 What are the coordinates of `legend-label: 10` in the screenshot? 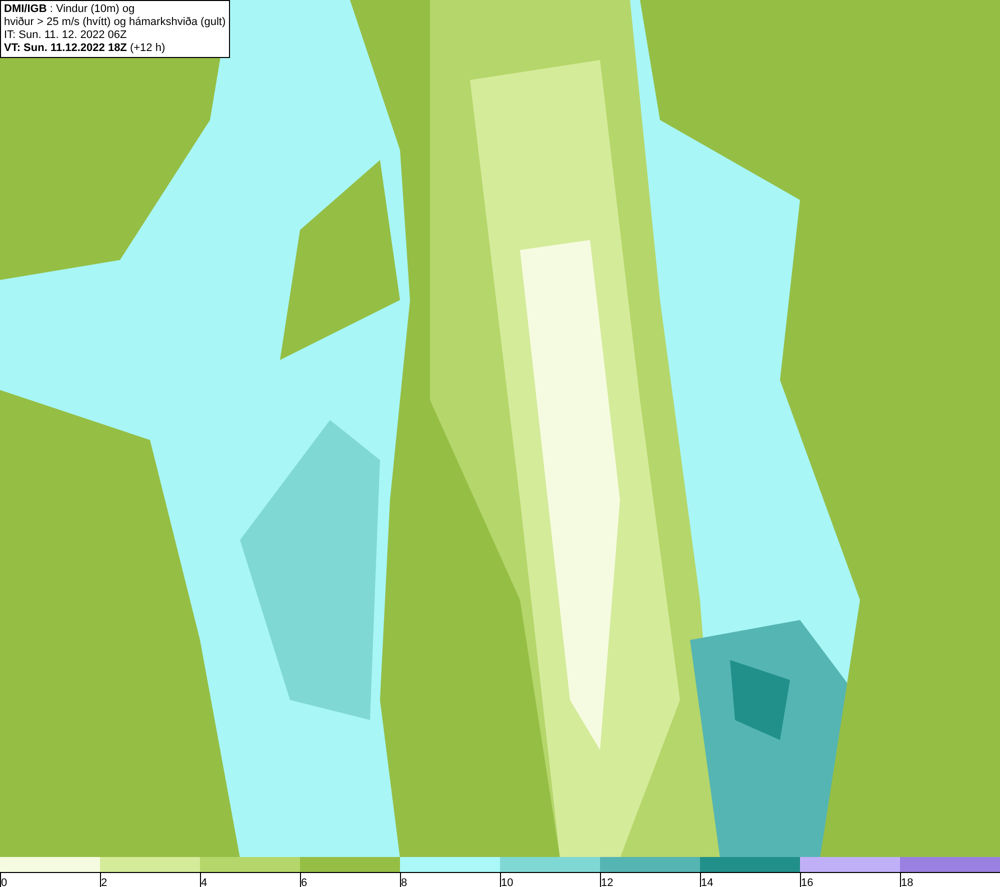 It's located at (507, 882).